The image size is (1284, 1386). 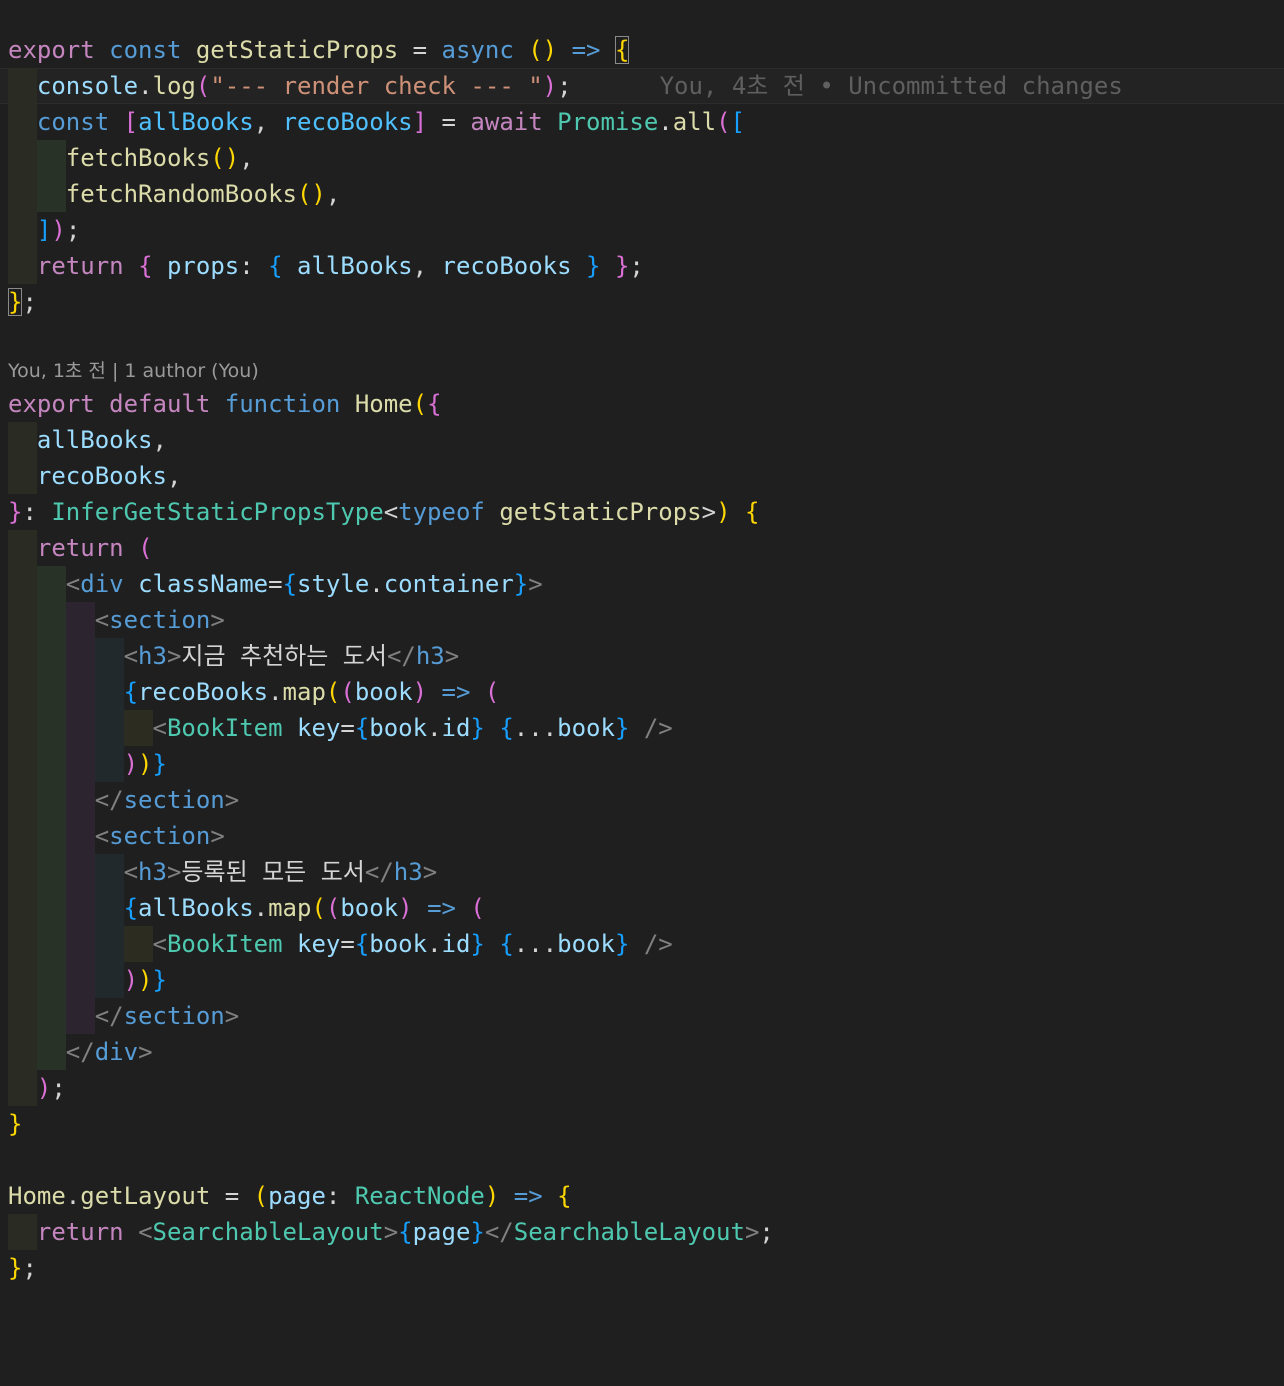 What do you see at coordinates (133, 371) in the screenshot?
I see `codelens-git-authors: You, 1초 전 | 1 author (You)` at bounding box center [133, 371].